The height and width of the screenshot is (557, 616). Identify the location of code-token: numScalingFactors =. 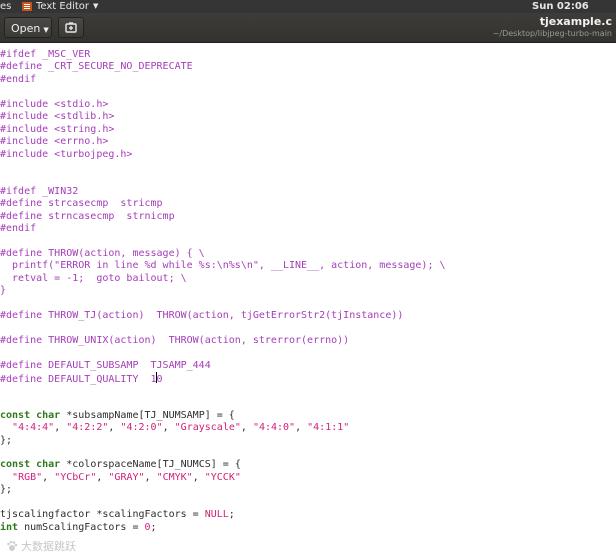
(81, 527).